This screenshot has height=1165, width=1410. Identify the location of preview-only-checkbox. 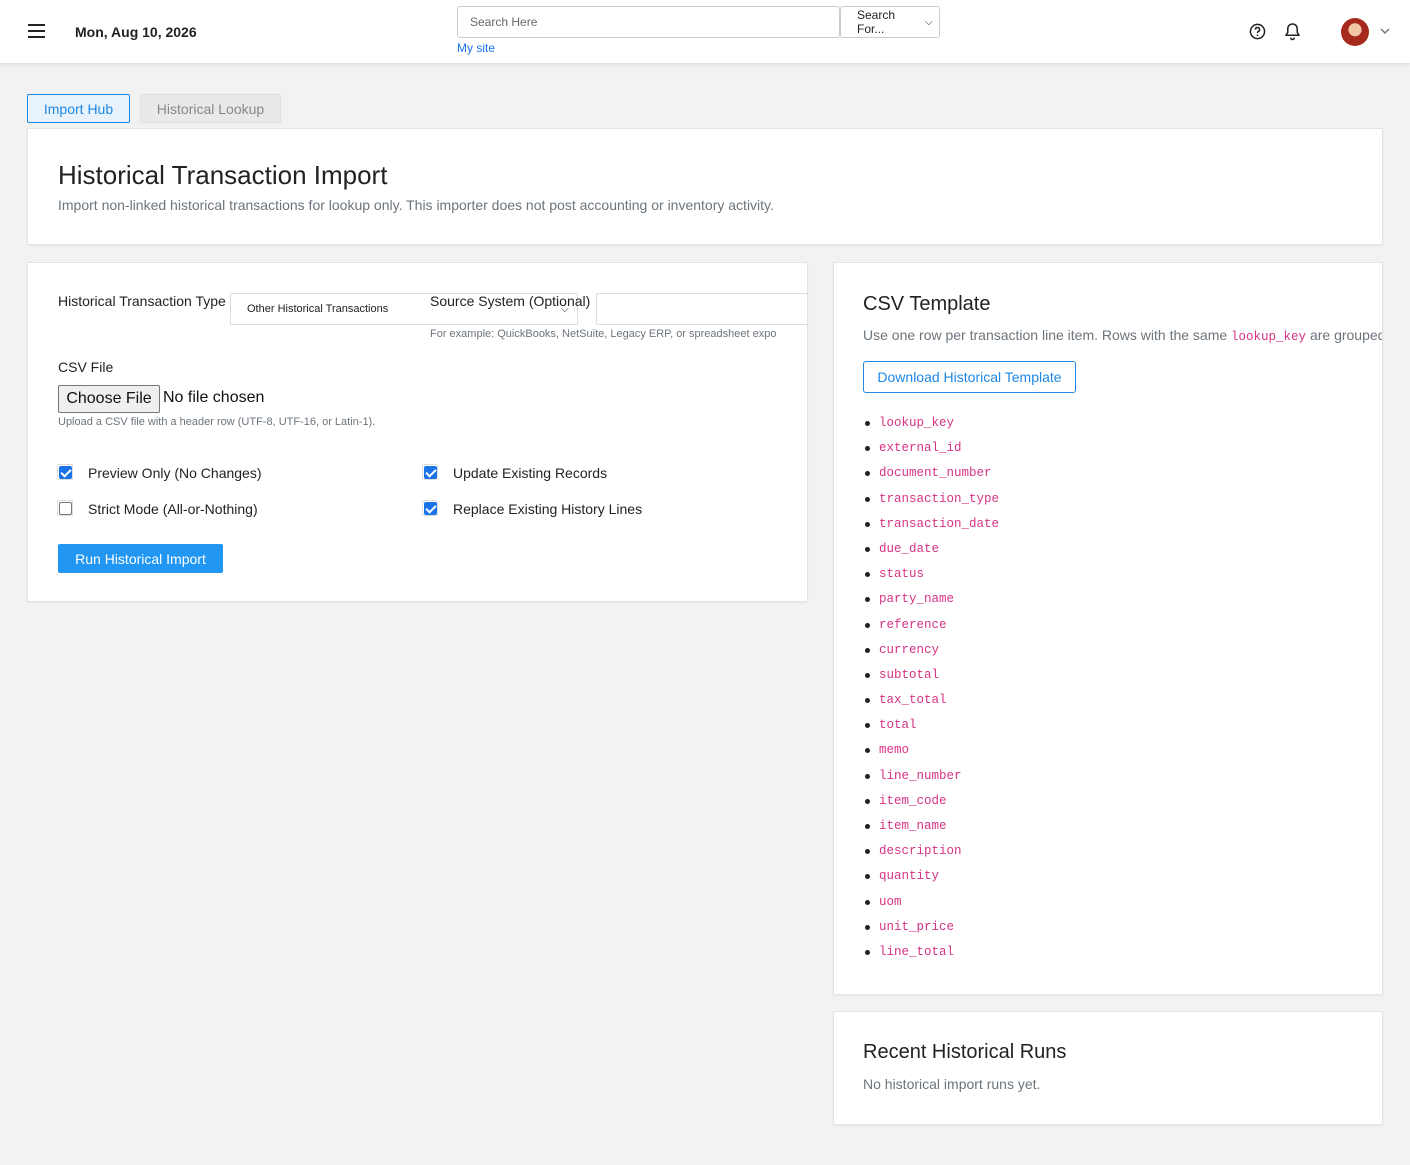
(65, 472).